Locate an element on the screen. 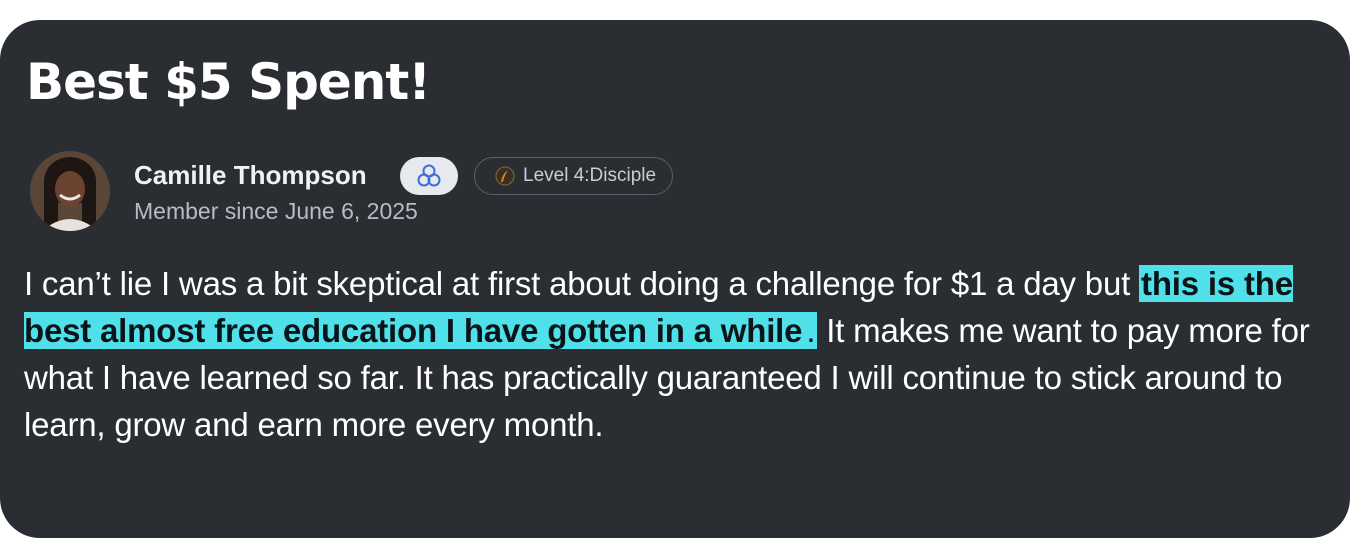  review-highlight-end: . is located at coordinates (811, 330).